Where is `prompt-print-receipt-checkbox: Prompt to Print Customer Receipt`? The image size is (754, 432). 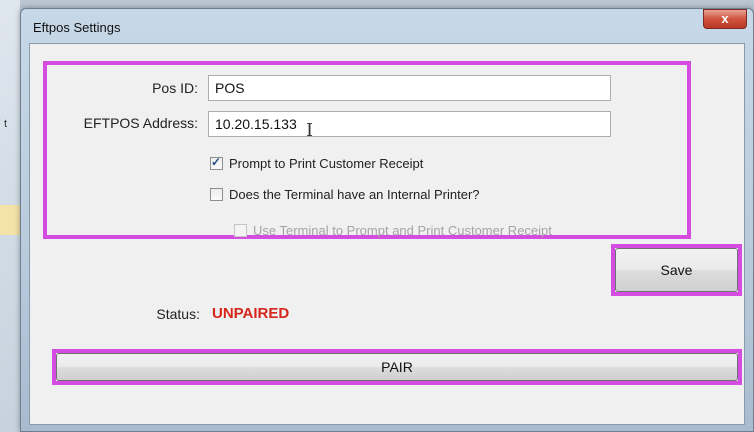
prompt-print-receipt-checkbox: Prompt to Print Customer Receipt is located at coordinates (317, 163).